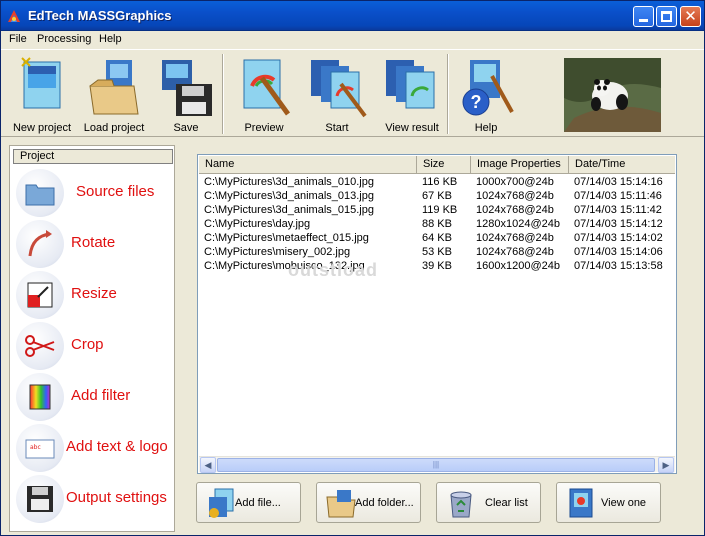  I want to click on new-project-label: New project, so click(42, 128).